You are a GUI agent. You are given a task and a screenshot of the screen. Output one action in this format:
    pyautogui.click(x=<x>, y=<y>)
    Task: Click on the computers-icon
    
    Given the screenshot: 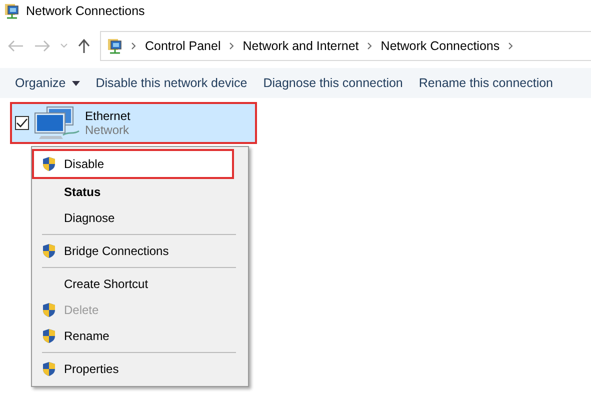 What is the action you would take?
    pyautogui.click(x=57, y=123)
    